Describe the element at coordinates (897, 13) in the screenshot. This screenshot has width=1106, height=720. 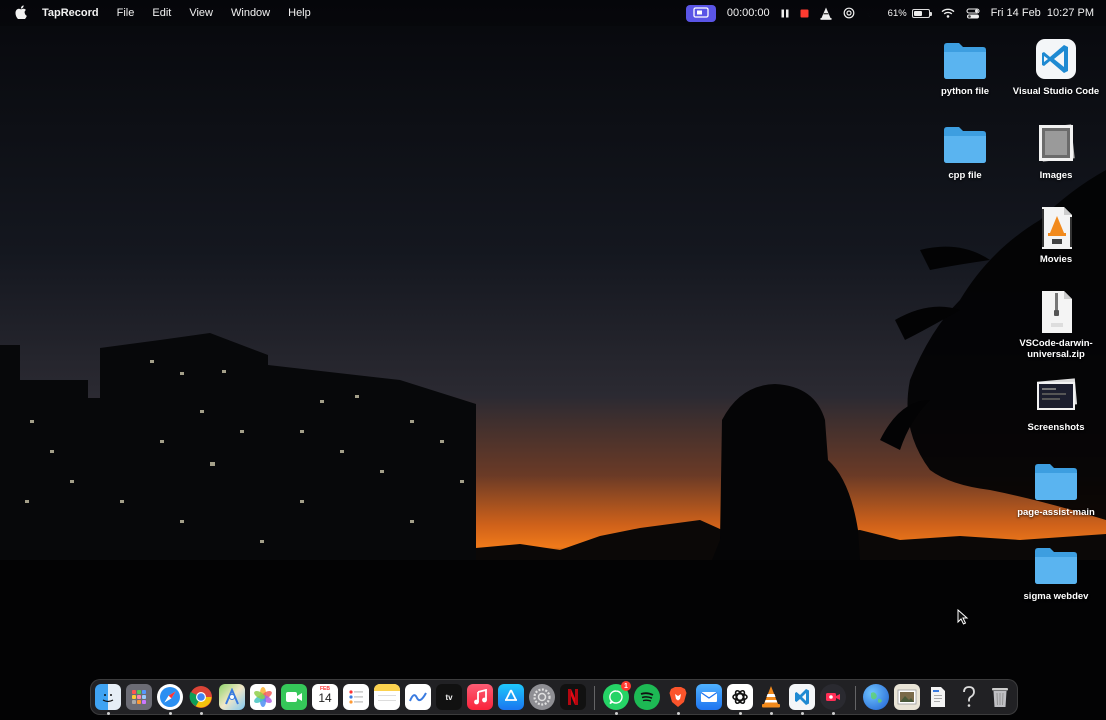
I see `battery-percent: 61%` at that location.